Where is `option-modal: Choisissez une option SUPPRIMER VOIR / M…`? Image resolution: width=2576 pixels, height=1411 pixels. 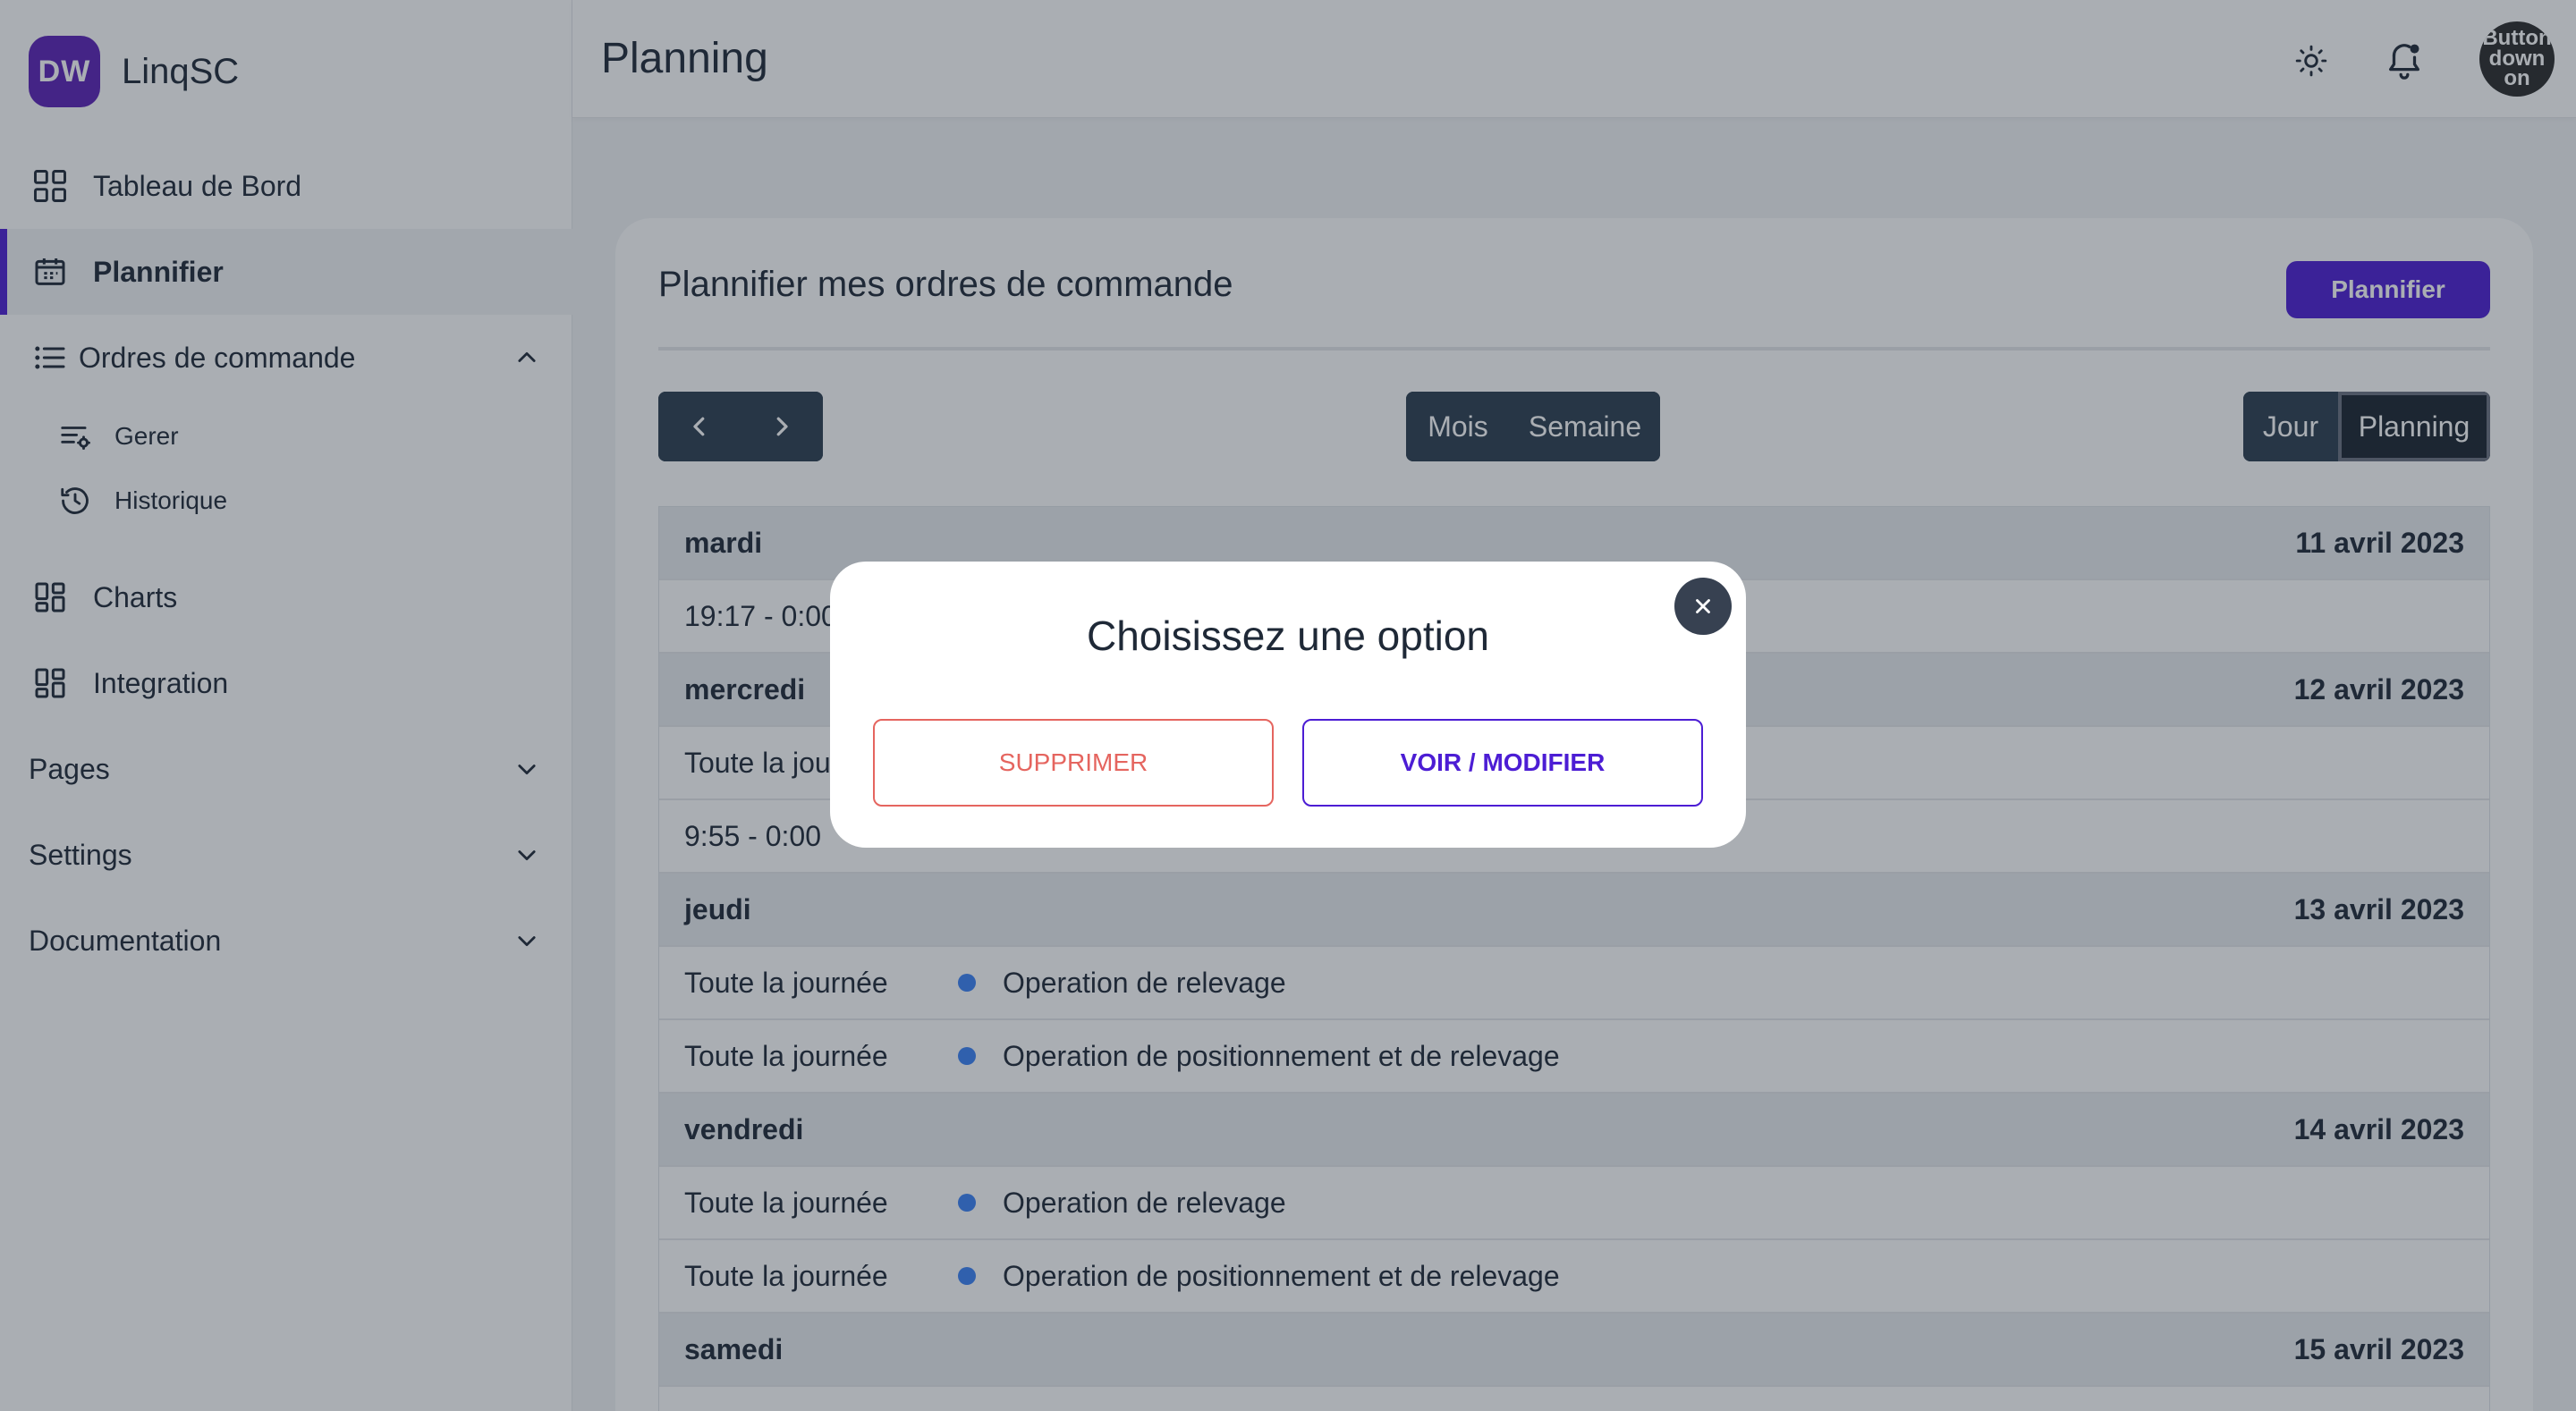
option-modal: Choisissez une option SUPPRIMER VOIR / M… is located at coordinates (1288, 705).